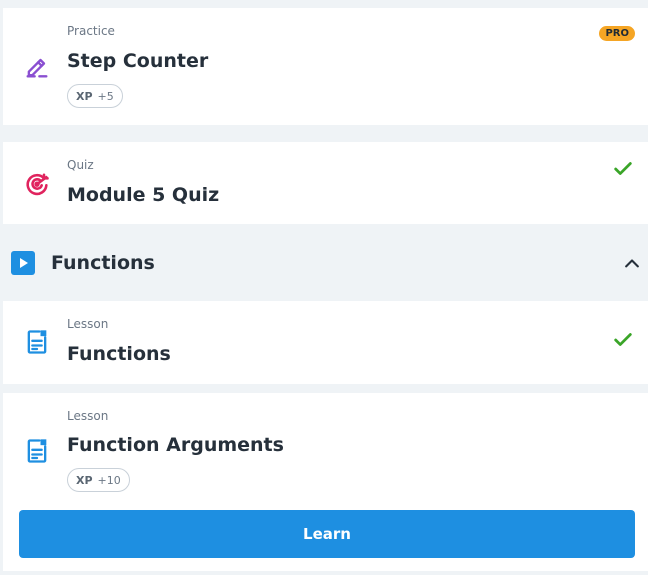  I want to click on section-header-functions: Functions, so click(324, 263).